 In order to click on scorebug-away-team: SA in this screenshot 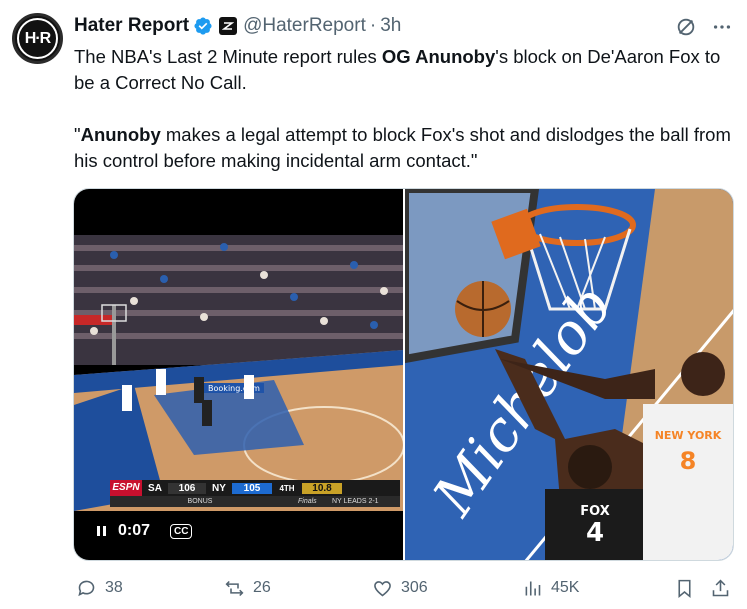, I will do `click(155, 488)`.